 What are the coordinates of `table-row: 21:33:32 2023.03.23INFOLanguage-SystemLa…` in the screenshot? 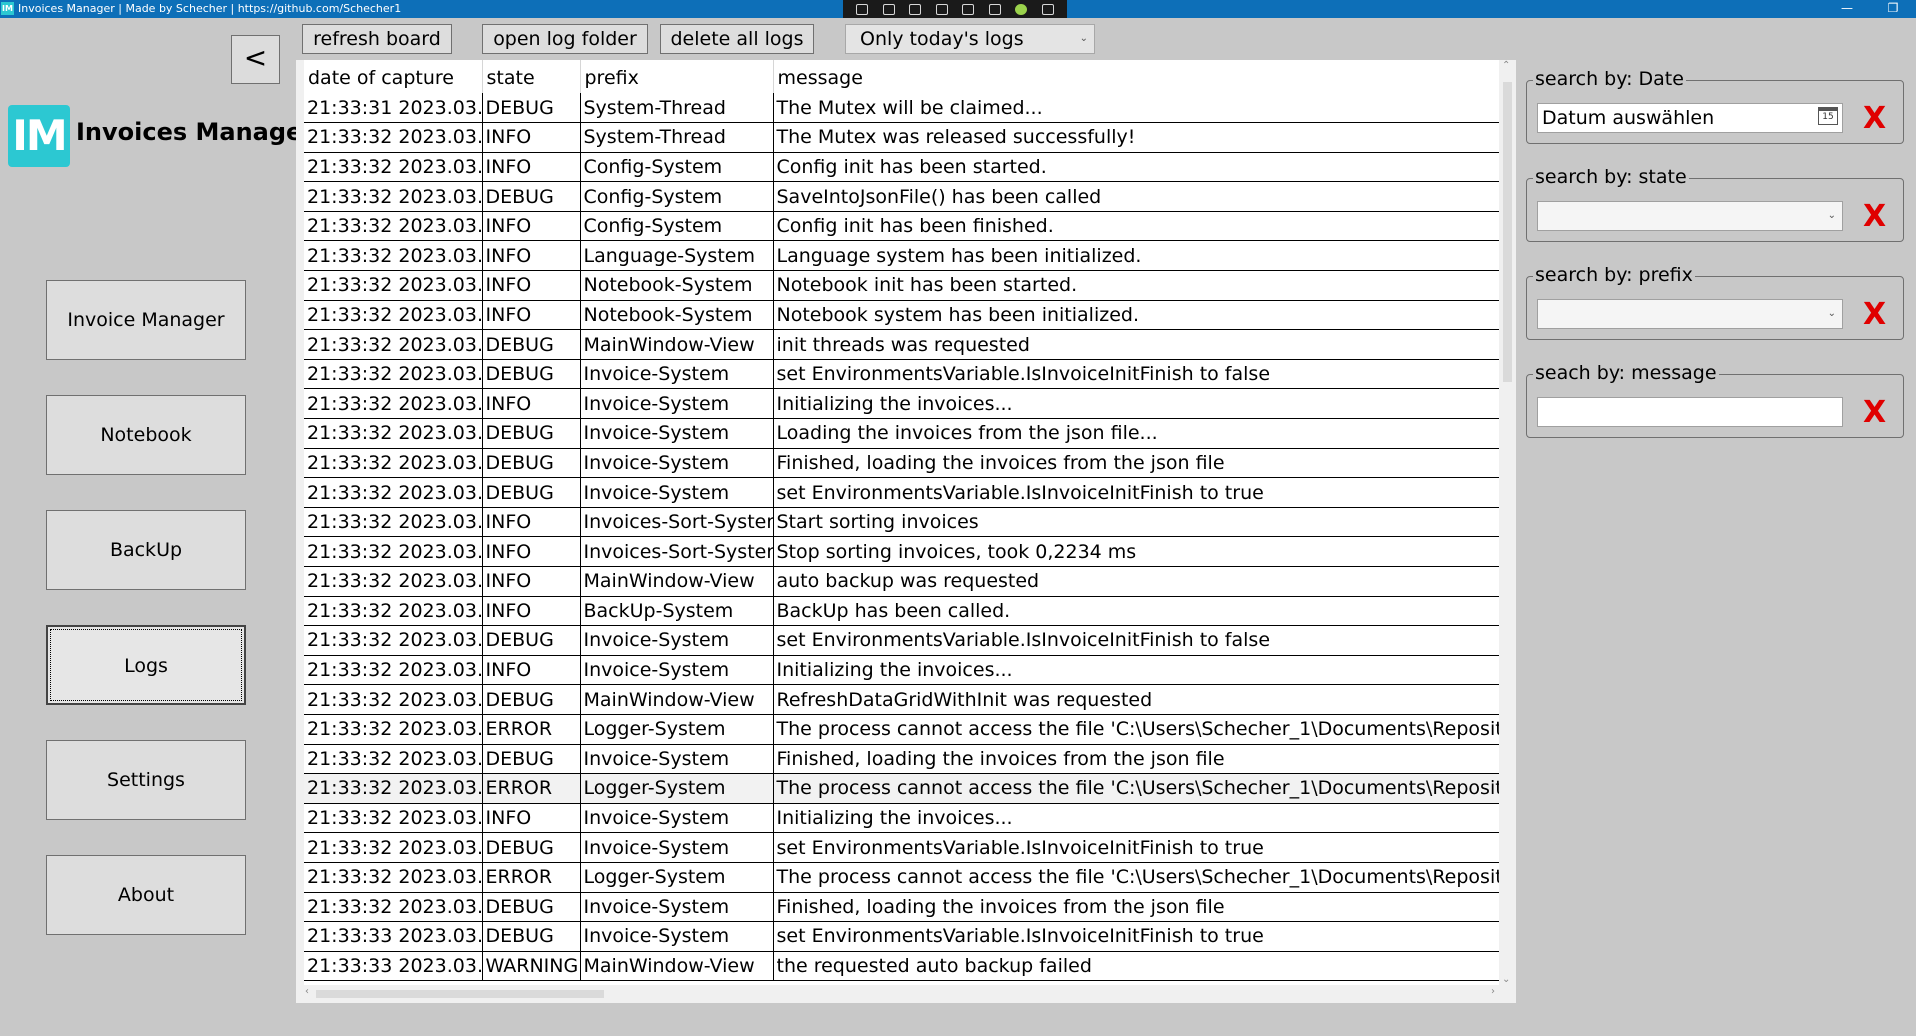 It's located at (901, 256).